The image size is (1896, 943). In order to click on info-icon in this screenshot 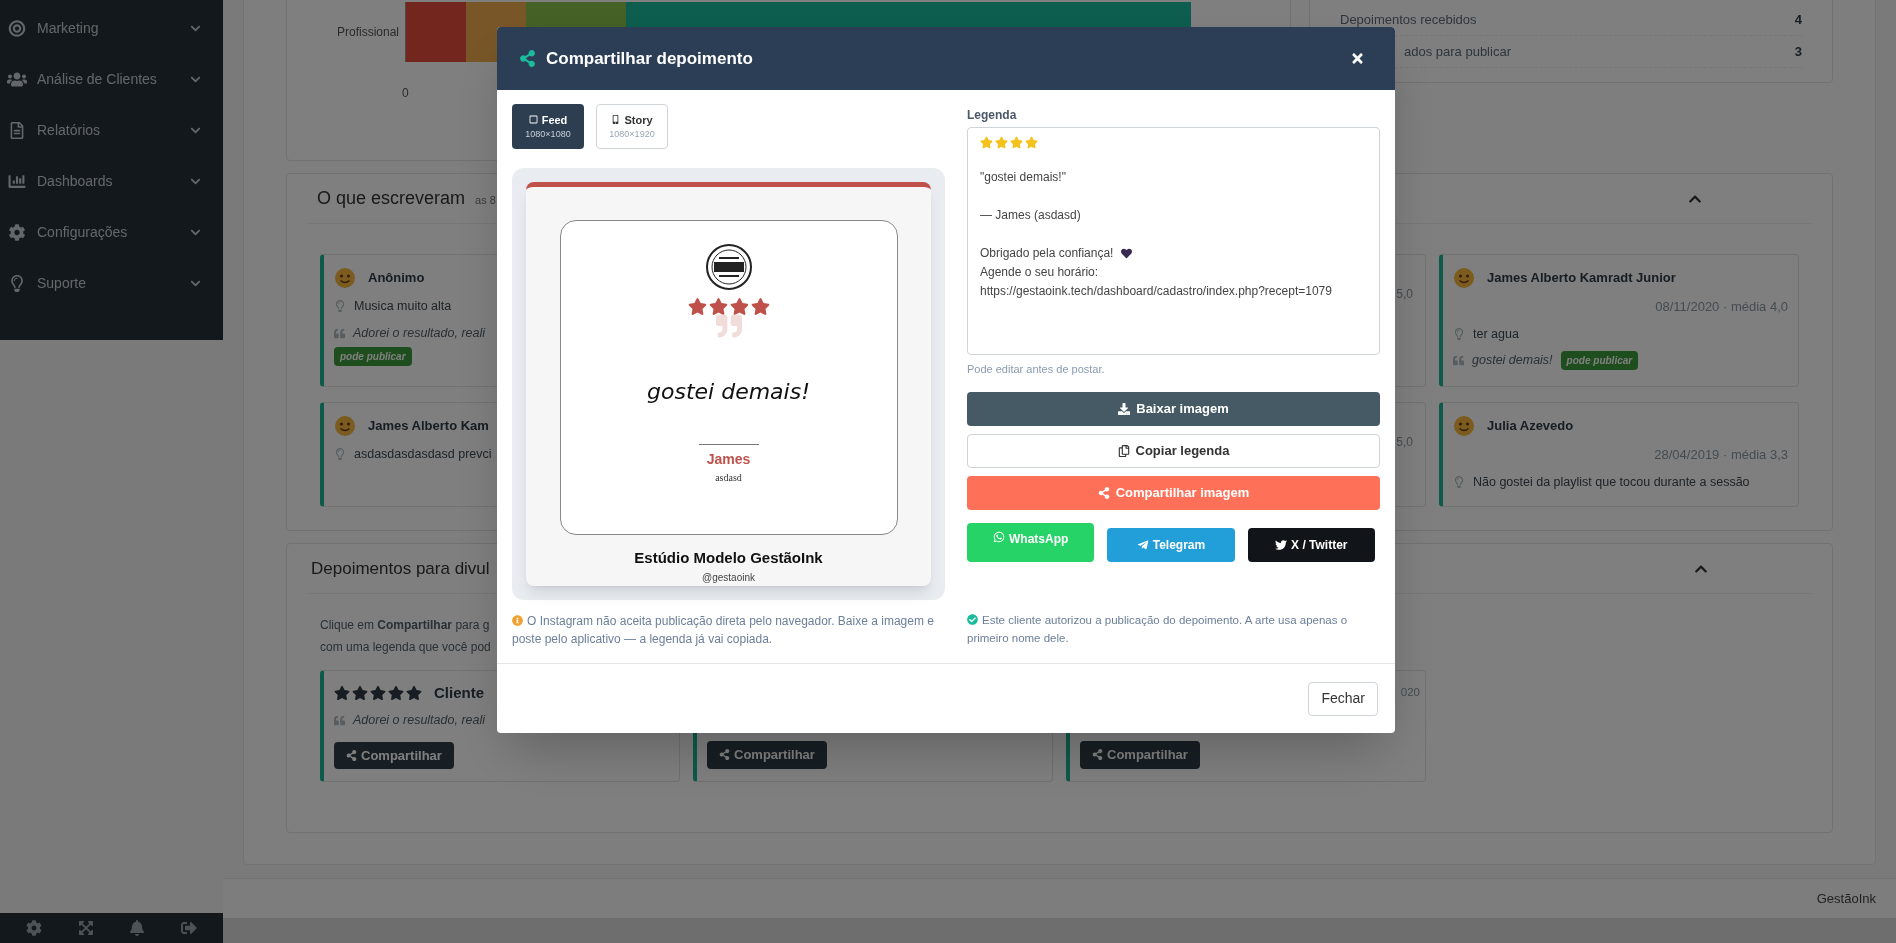, I will do `click(517, 620)`.